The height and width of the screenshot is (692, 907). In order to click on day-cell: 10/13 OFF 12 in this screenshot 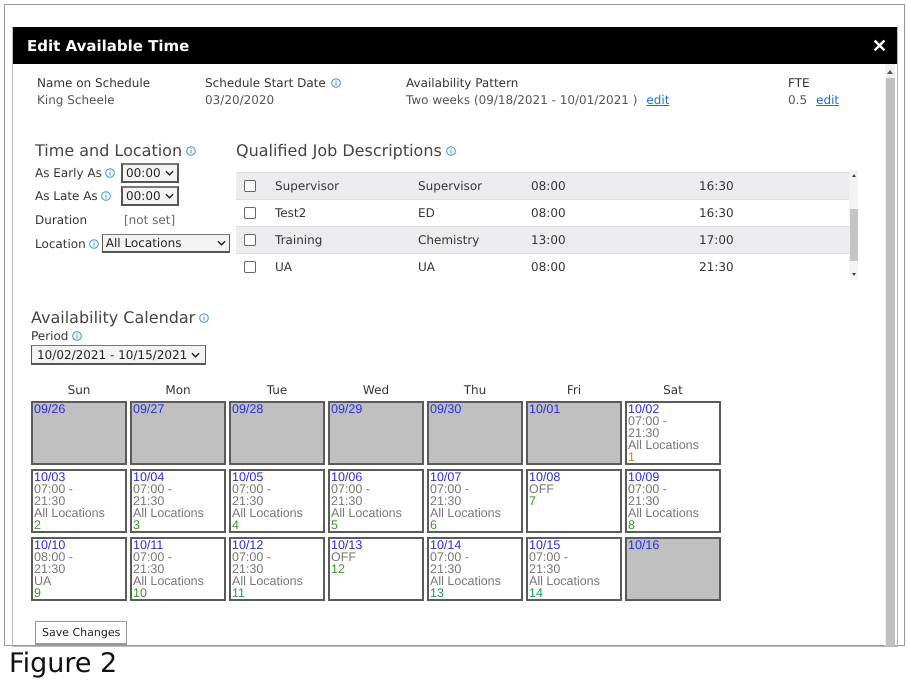, I will do `click(376, 569)`.